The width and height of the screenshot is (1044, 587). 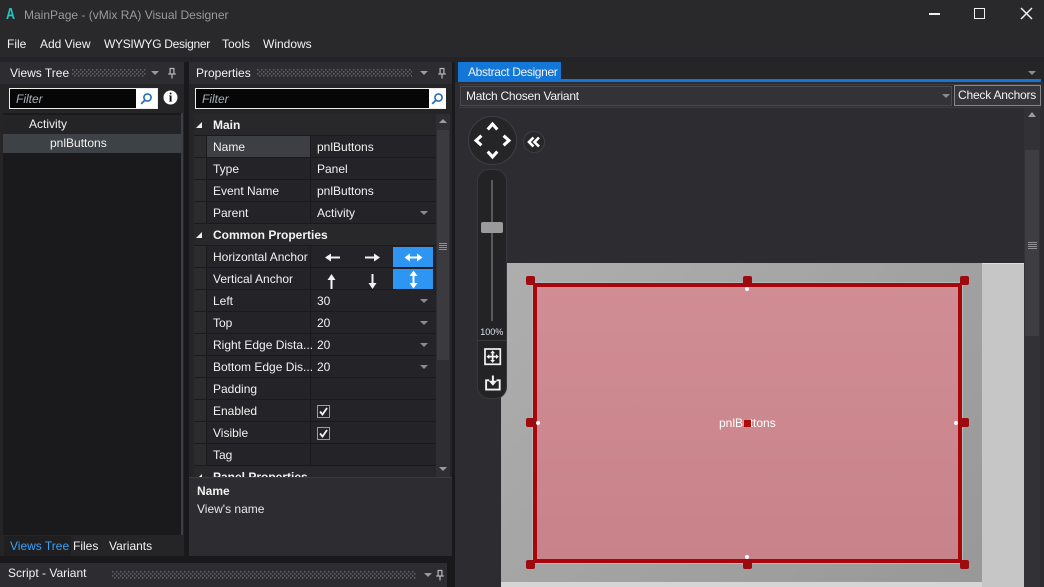 What do you see at coordinates (171, 97) in the screenshot?
I see `svg-text: i` at bounding box center [171, 97].